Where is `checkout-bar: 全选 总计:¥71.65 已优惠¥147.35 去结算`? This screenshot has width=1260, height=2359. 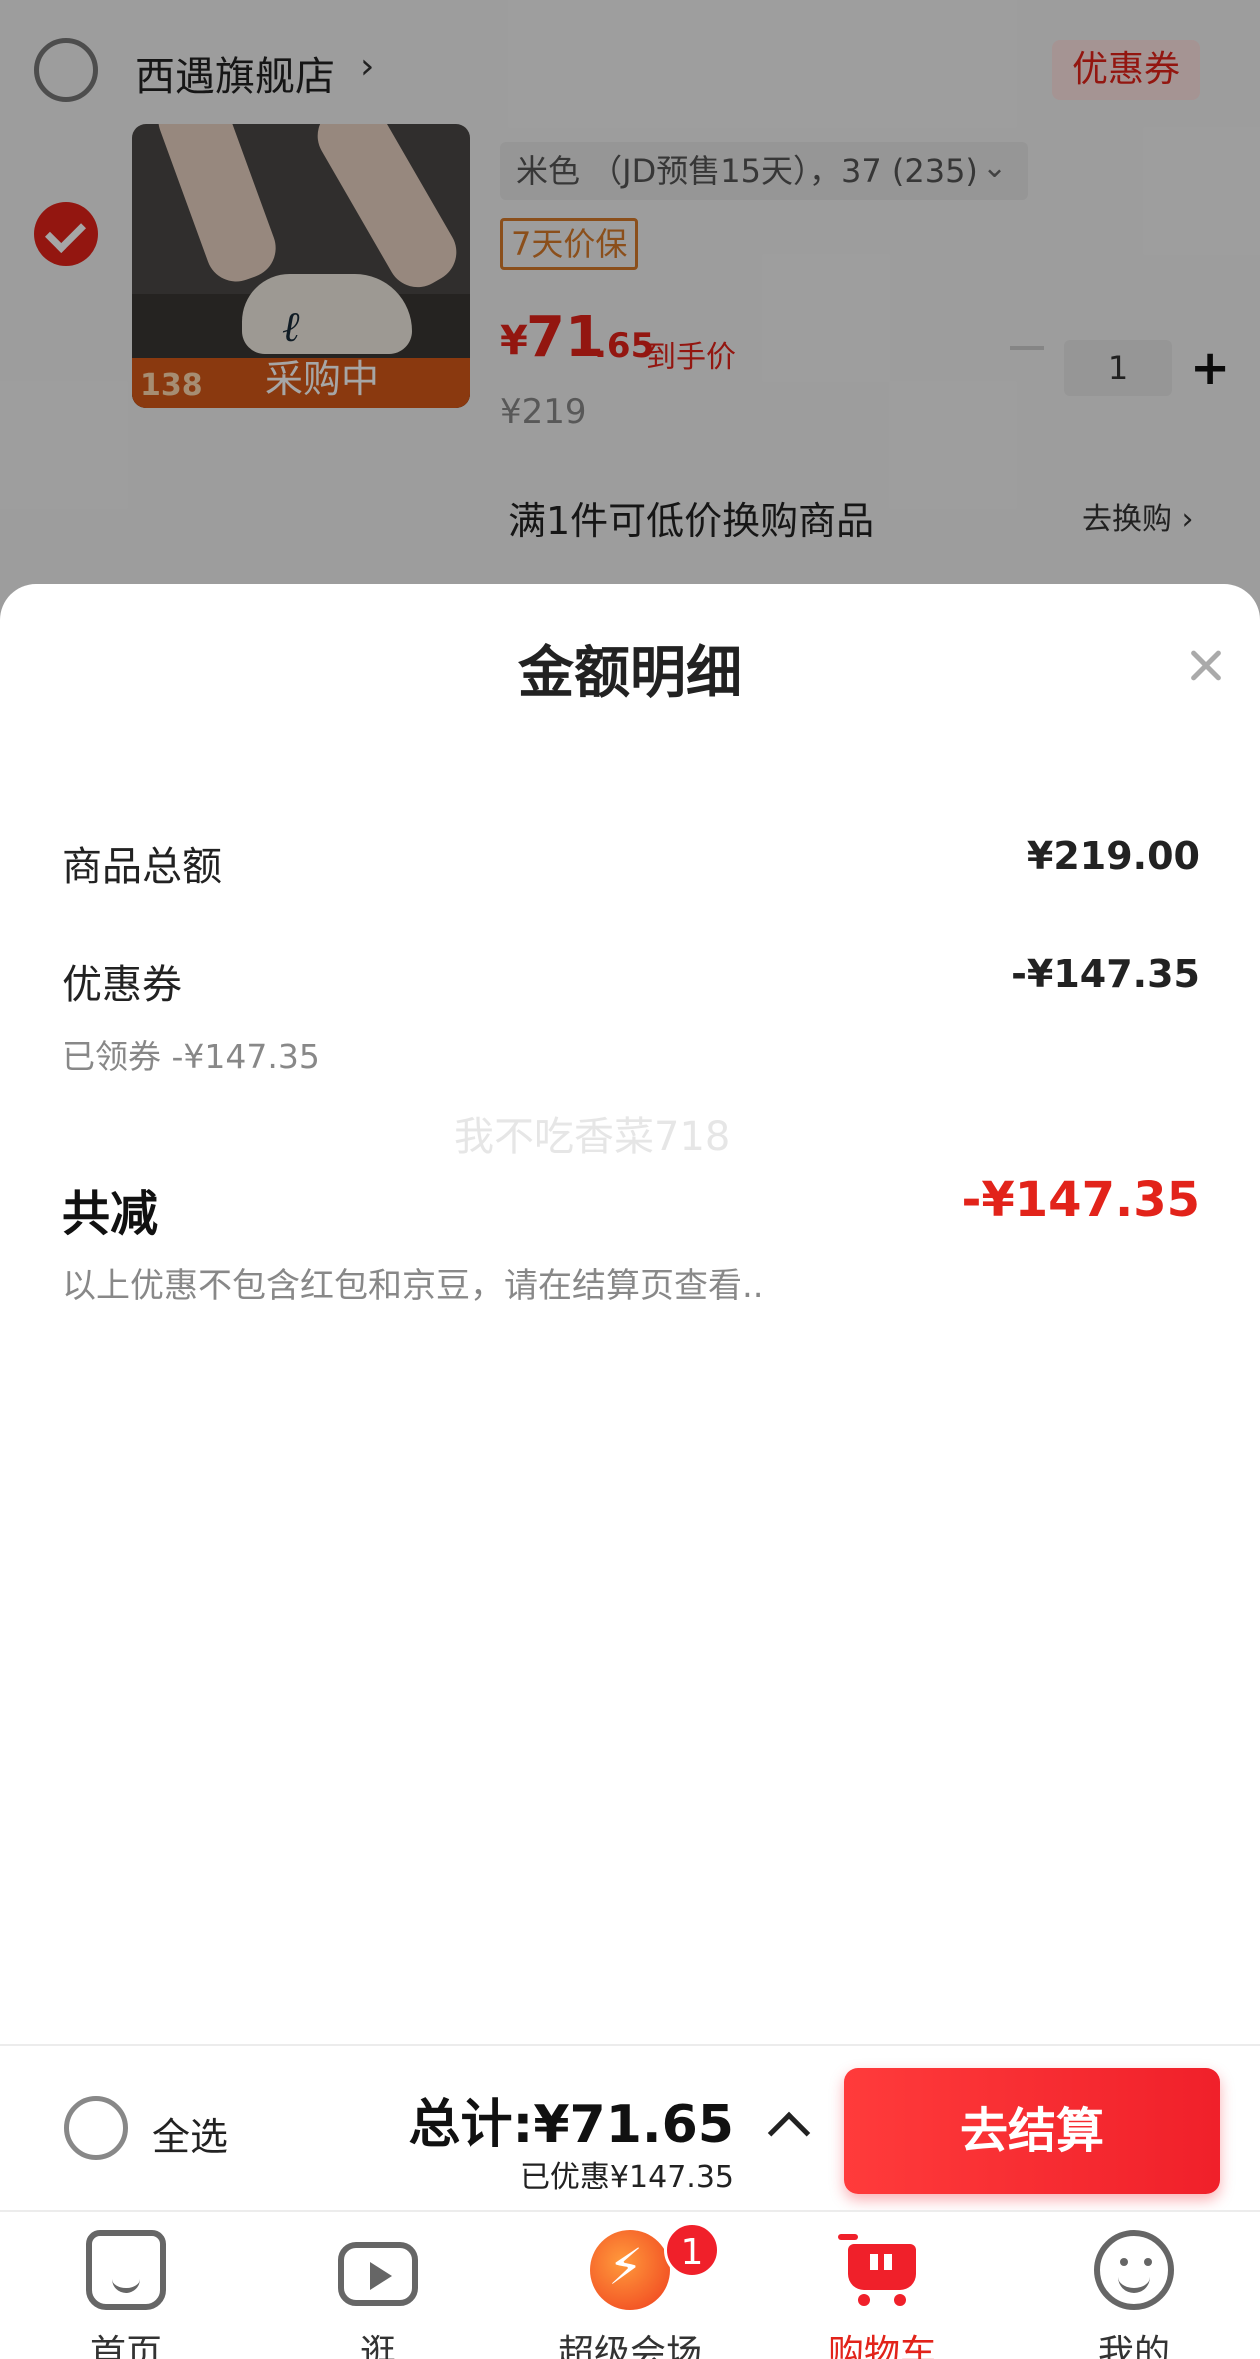 checkout-bar: 全选 总计:¥71.65 已优惠¥147.35 去结算 is located at coordinates (630, 2127).